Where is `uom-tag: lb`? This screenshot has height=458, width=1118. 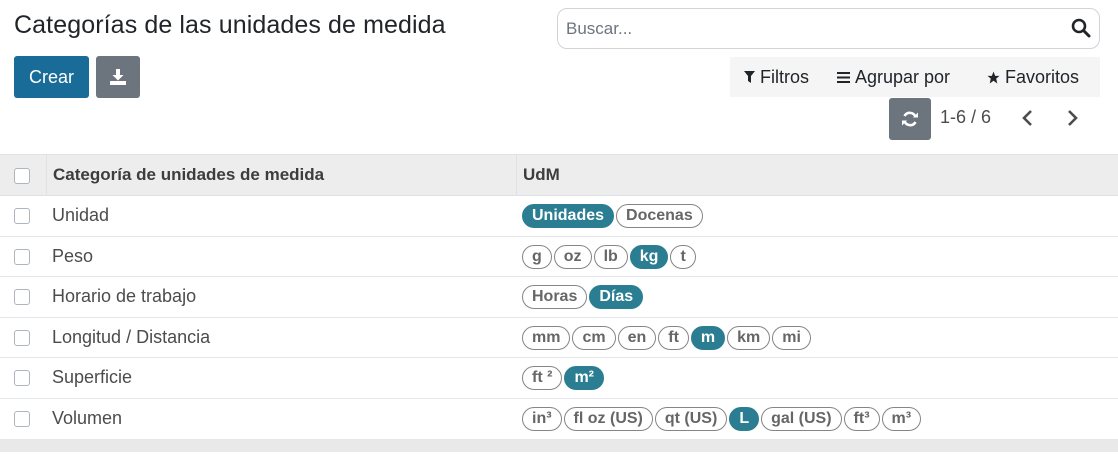
uom-tag: lb is located at coordinates (610, 256).